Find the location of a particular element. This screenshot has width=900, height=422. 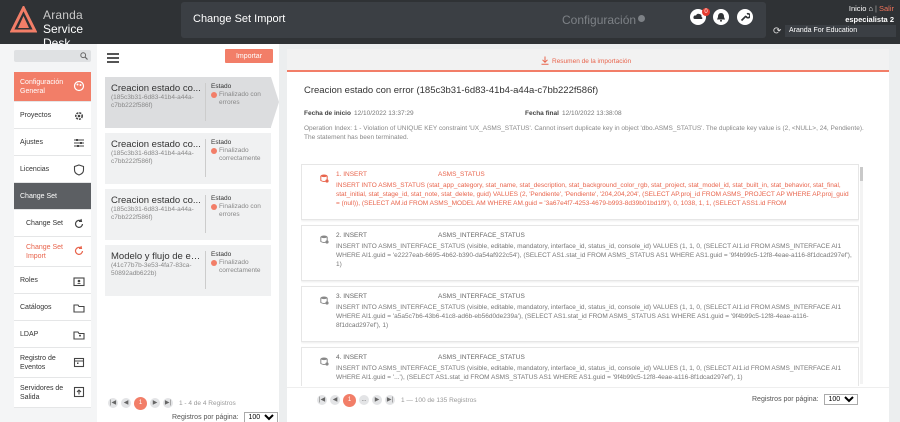

sidebar-item-ajustes: Ajustes is located at coordinates (52, 142).